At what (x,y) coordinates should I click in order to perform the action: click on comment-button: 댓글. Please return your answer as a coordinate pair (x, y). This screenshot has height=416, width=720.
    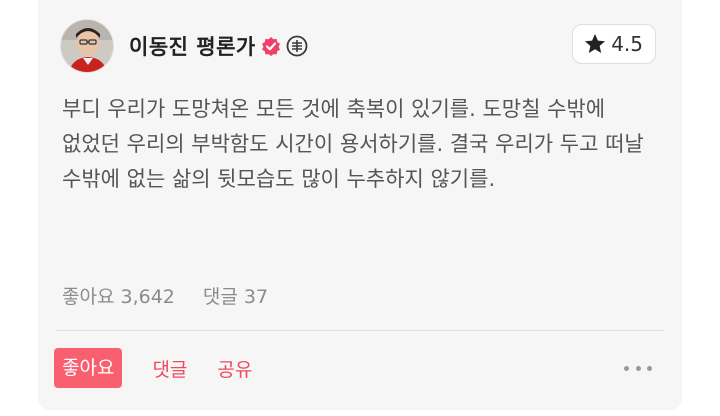
    Looking at the image, I should click on (169, 368).